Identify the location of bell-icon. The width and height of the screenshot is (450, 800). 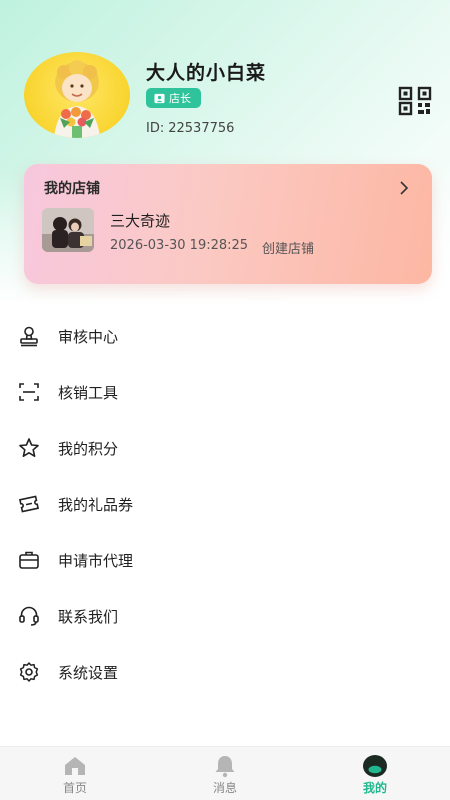
(225, 766).